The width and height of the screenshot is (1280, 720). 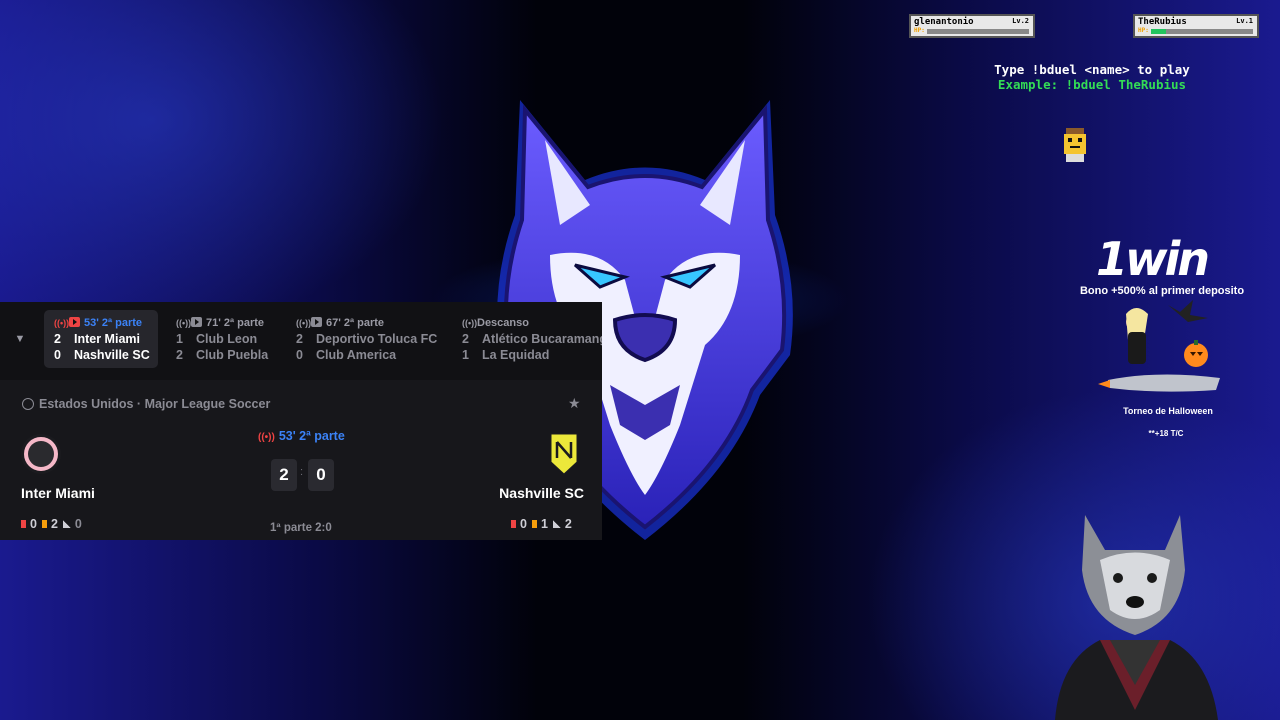 I want to click on home-stats: 020, so click(x=51, y=524).